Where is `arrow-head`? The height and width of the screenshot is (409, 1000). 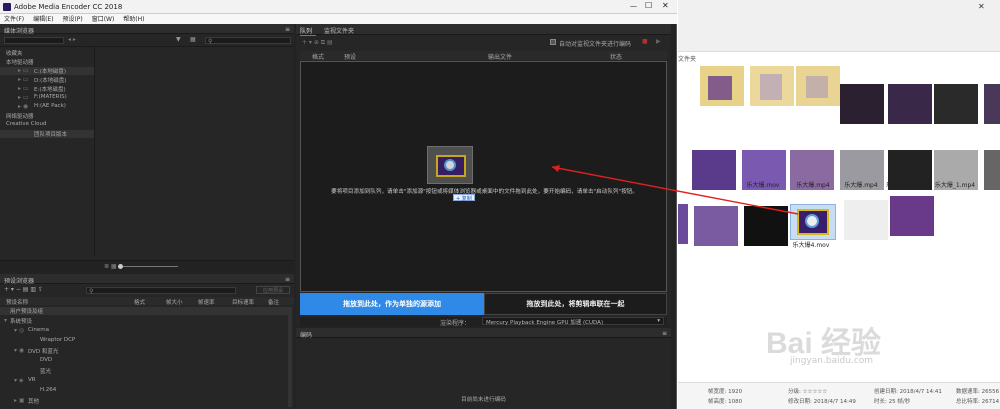
arrow-head is located at coordinates (556, 168).